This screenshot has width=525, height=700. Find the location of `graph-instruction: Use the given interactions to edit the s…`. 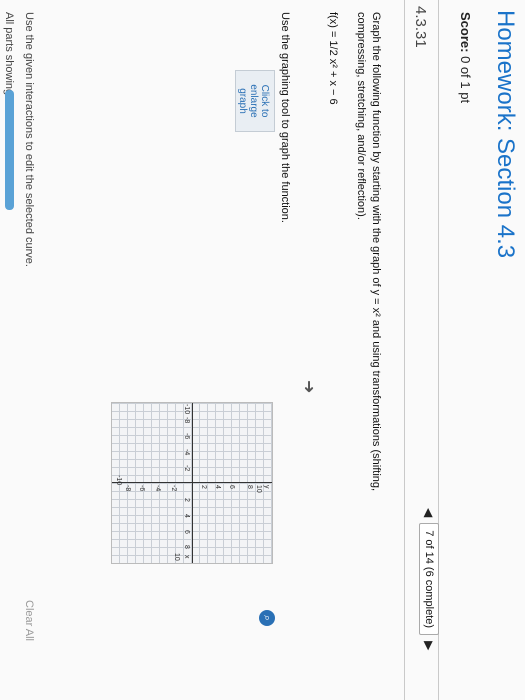

graph-instruction: Use the given interactions to edit the s… is located at coordinates (29, 139).